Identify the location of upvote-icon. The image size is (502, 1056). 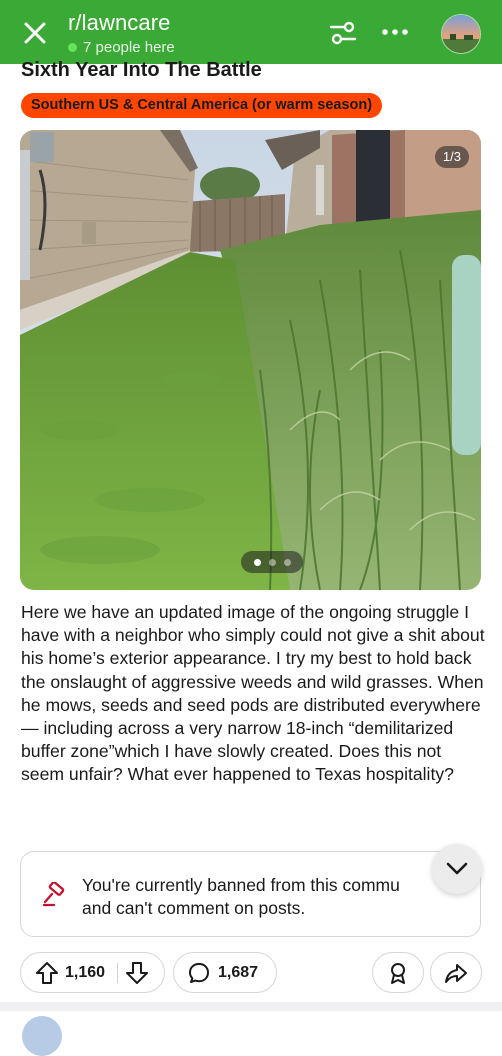
(47, 973).